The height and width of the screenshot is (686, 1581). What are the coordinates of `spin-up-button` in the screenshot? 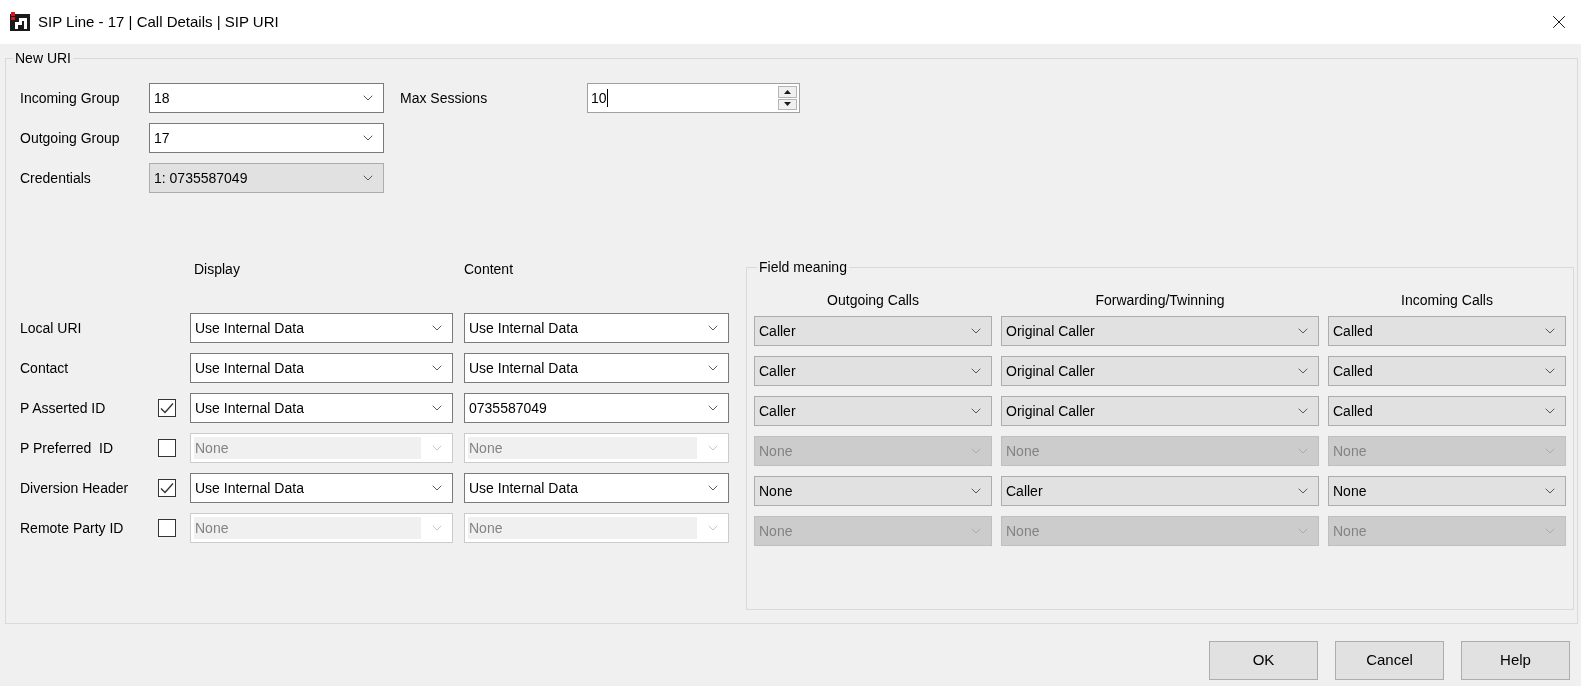 It's located at (787, 92).